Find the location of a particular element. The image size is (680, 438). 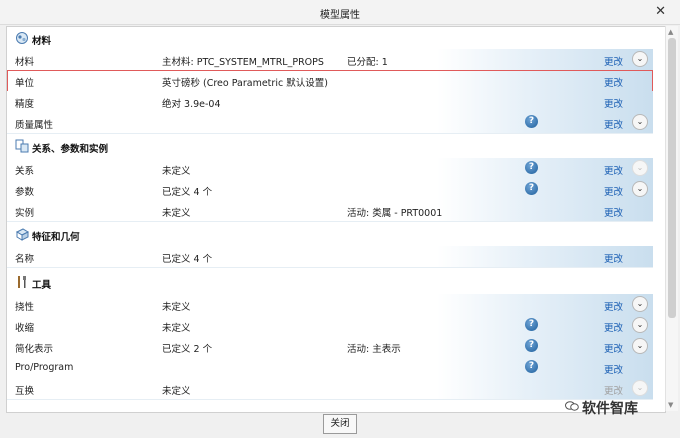

row-extra: 活动: 类属 - PRT0001 is located at coordinates (395, 213).